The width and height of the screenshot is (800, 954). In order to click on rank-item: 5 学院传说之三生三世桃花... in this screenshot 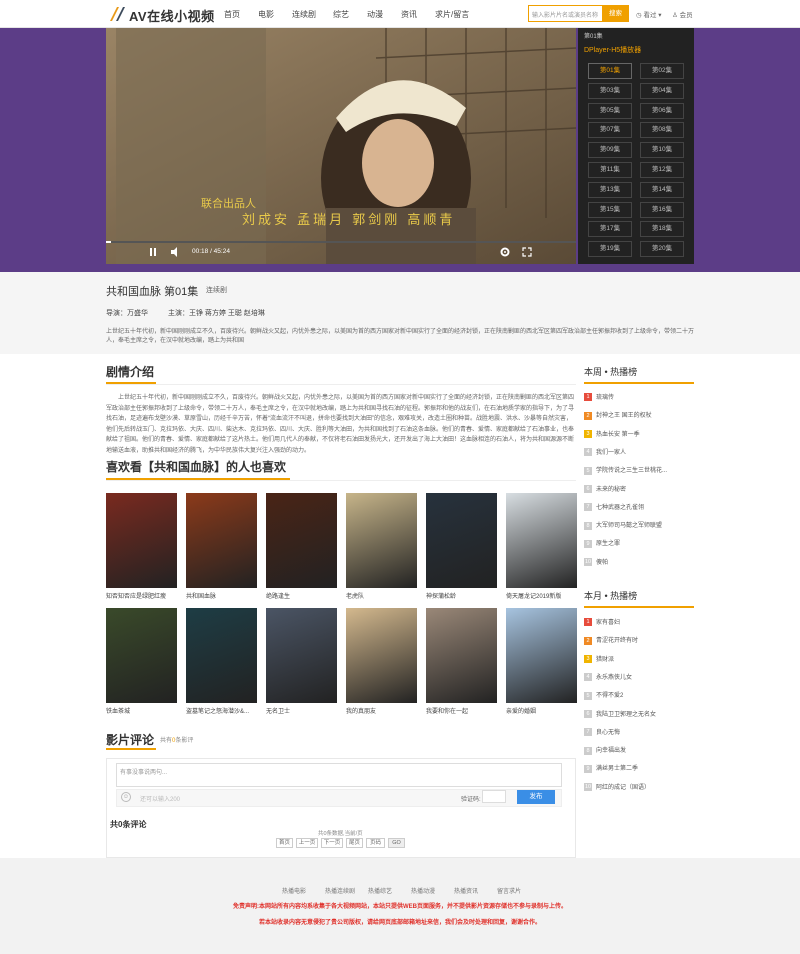, I will do `click(625, 470)`.